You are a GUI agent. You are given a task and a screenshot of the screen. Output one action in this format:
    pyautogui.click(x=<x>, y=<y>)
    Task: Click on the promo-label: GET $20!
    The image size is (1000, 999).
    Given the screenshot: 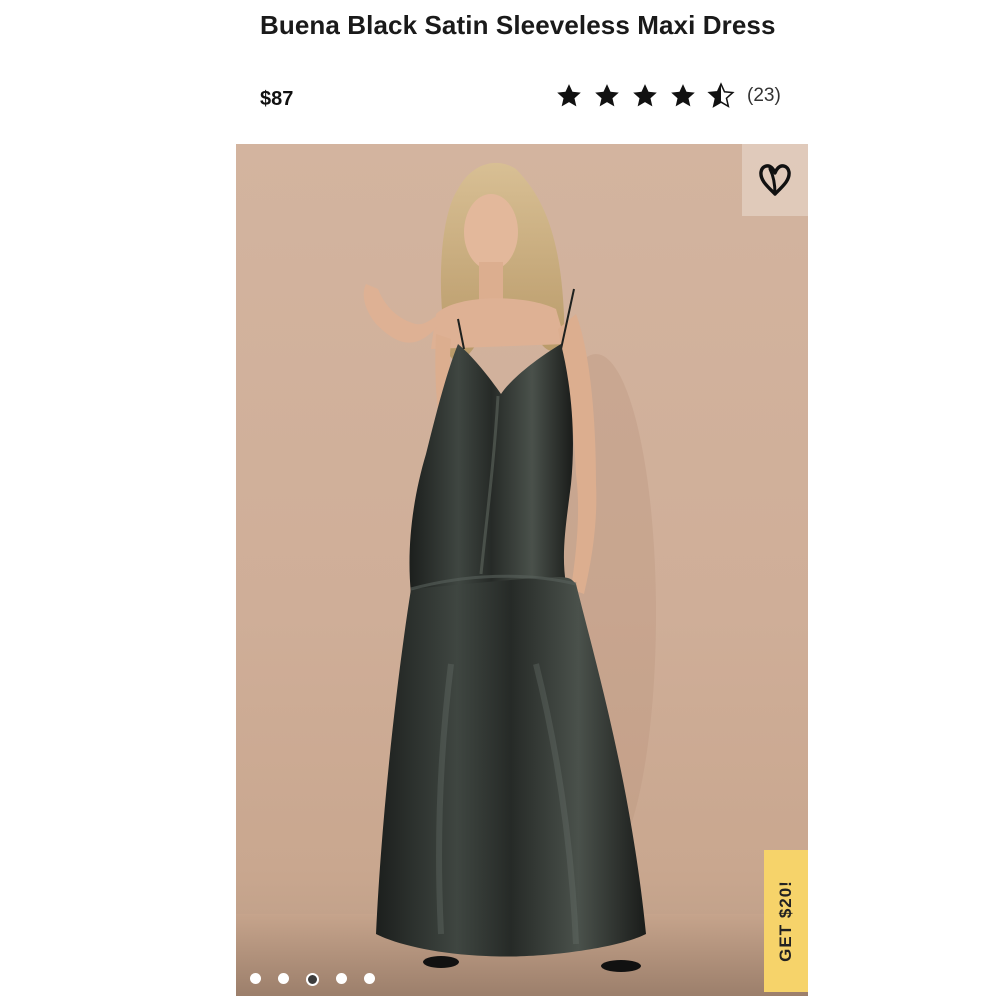 What is the action you would take?
    pyautogui.click(x=786, y=921)
    